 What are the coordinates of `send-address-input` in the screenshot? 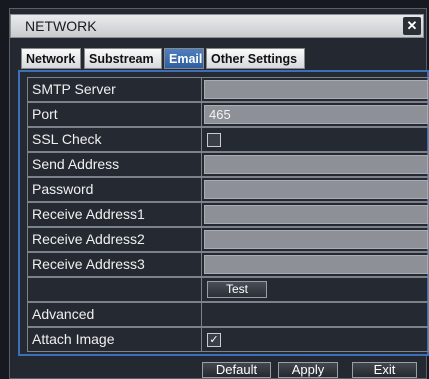 It's located at (316, 164).